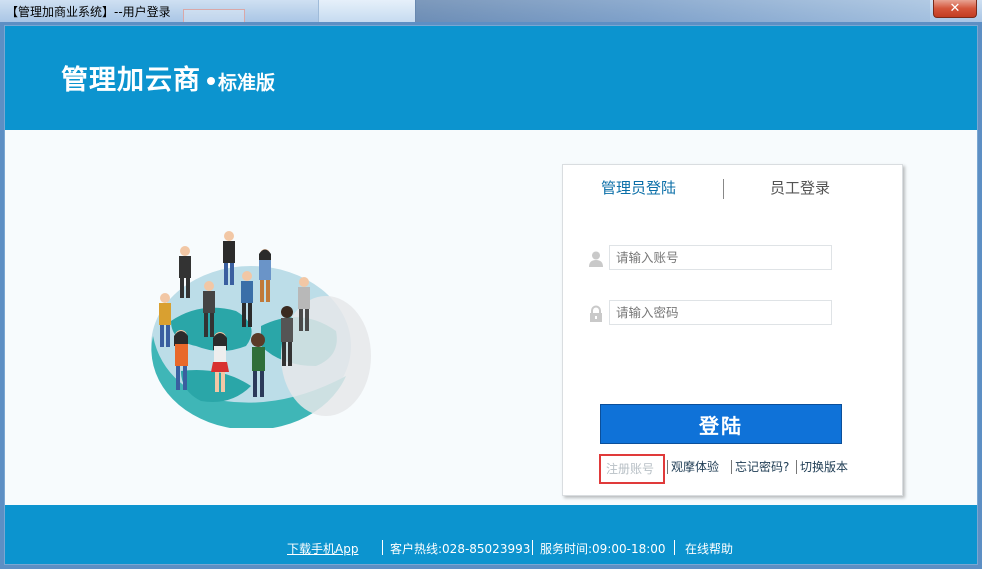 The image size is (982, 569). I want to click on brand-name: 管理加云商, so click(131, 80).